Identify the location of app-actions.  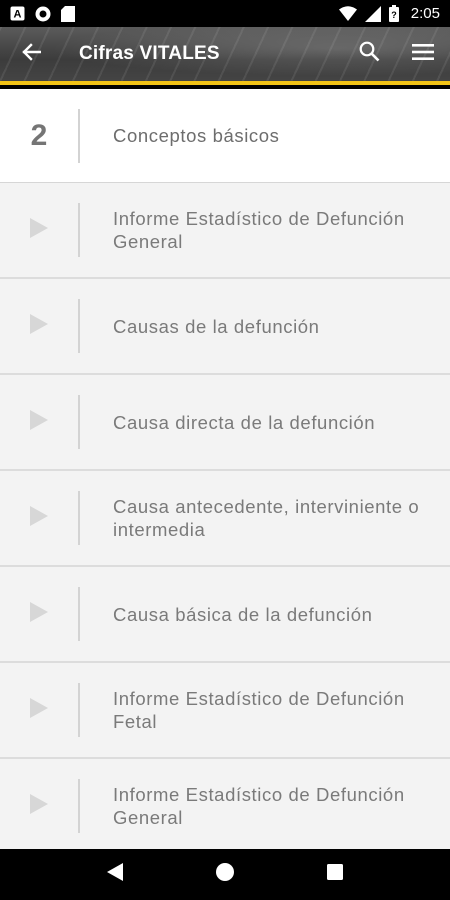
(396, 54).